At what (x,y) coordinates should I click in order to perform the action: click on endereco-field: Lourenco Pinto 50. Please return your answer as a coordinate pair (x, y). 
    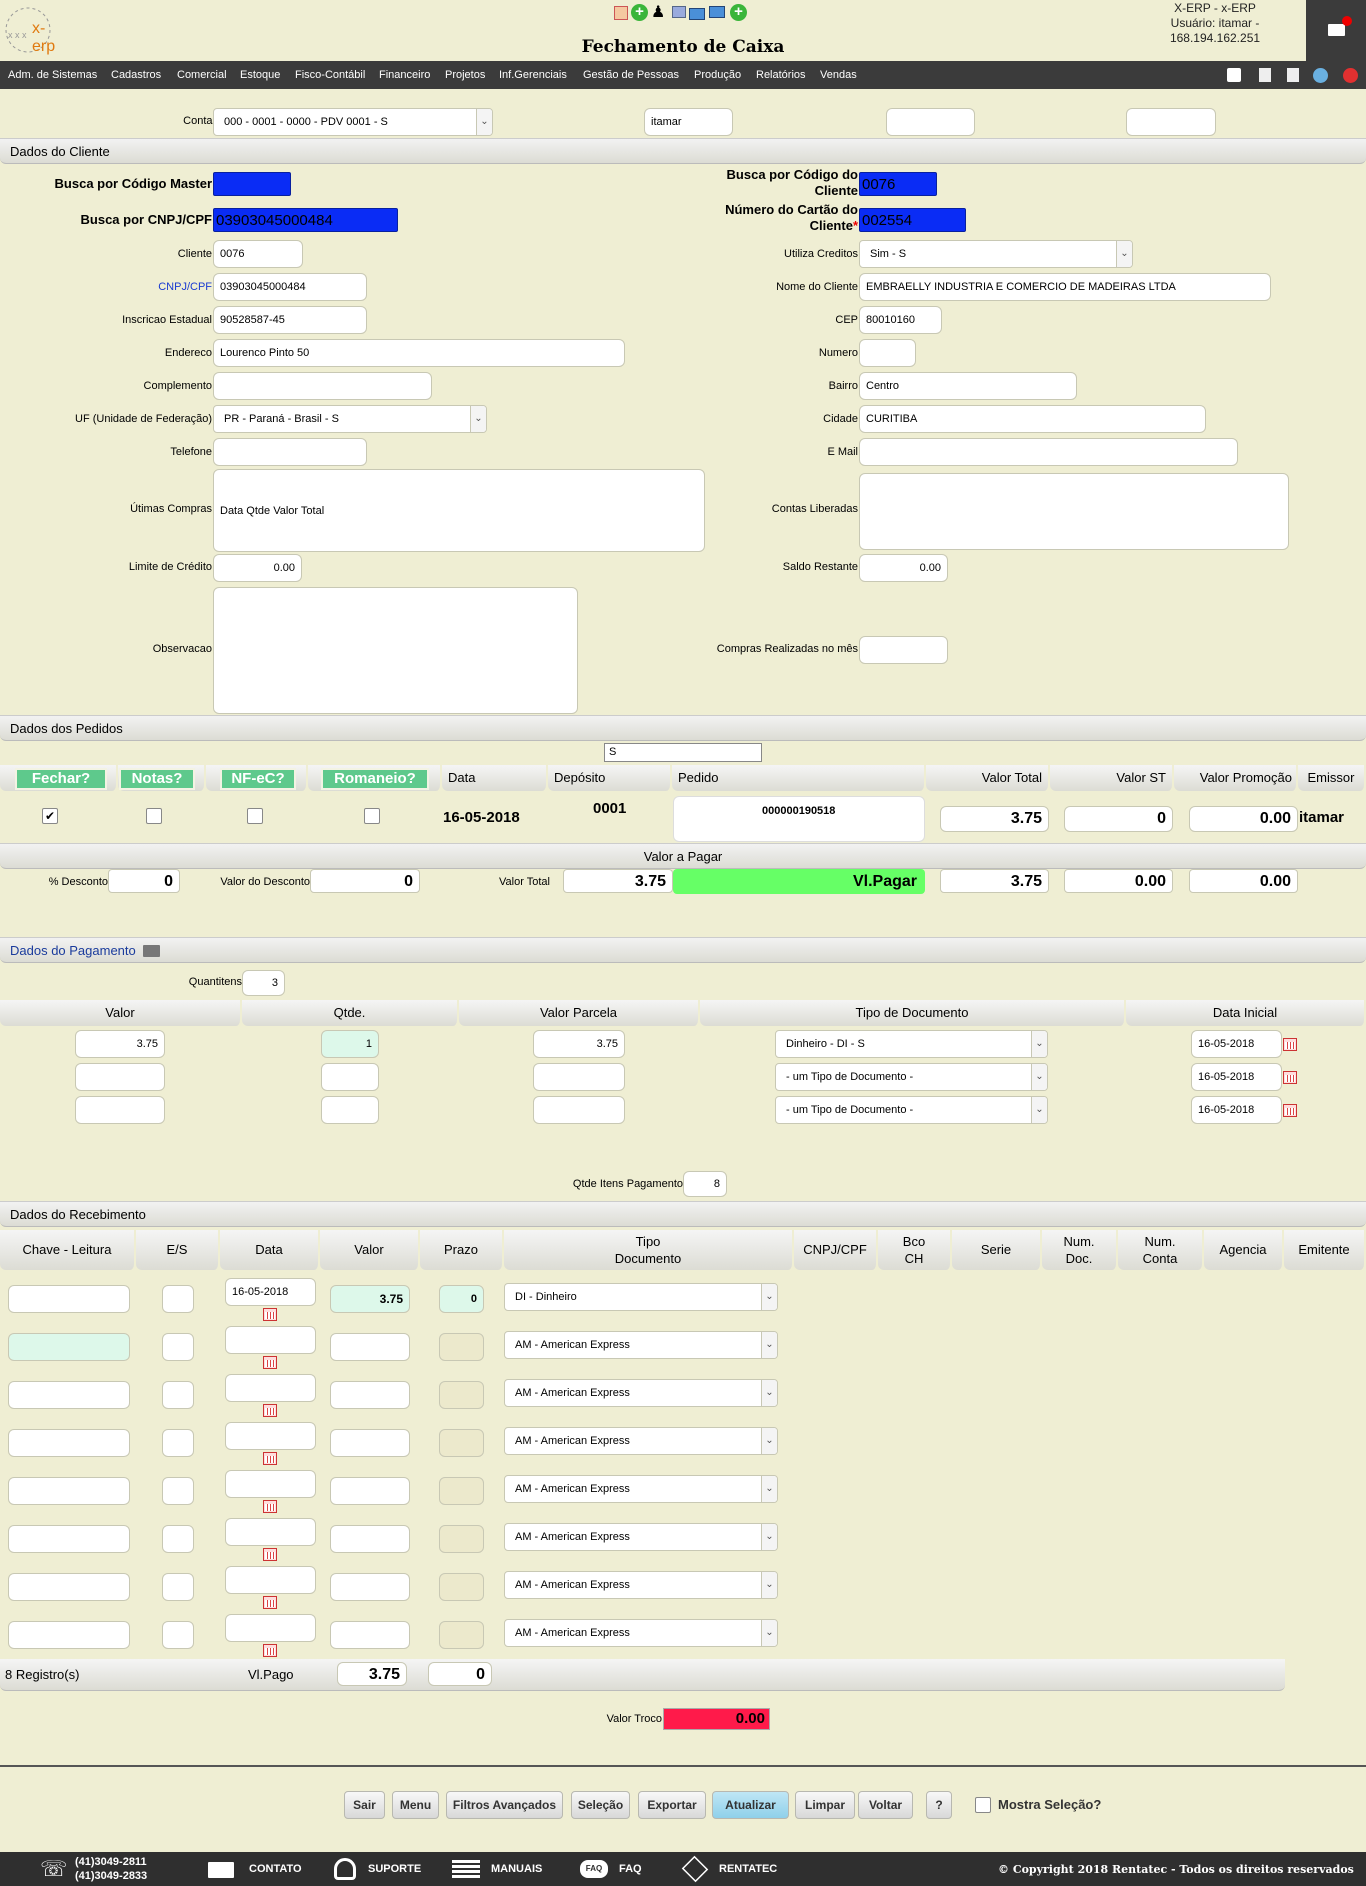
    Looking at the image, I should click on (419, 353).